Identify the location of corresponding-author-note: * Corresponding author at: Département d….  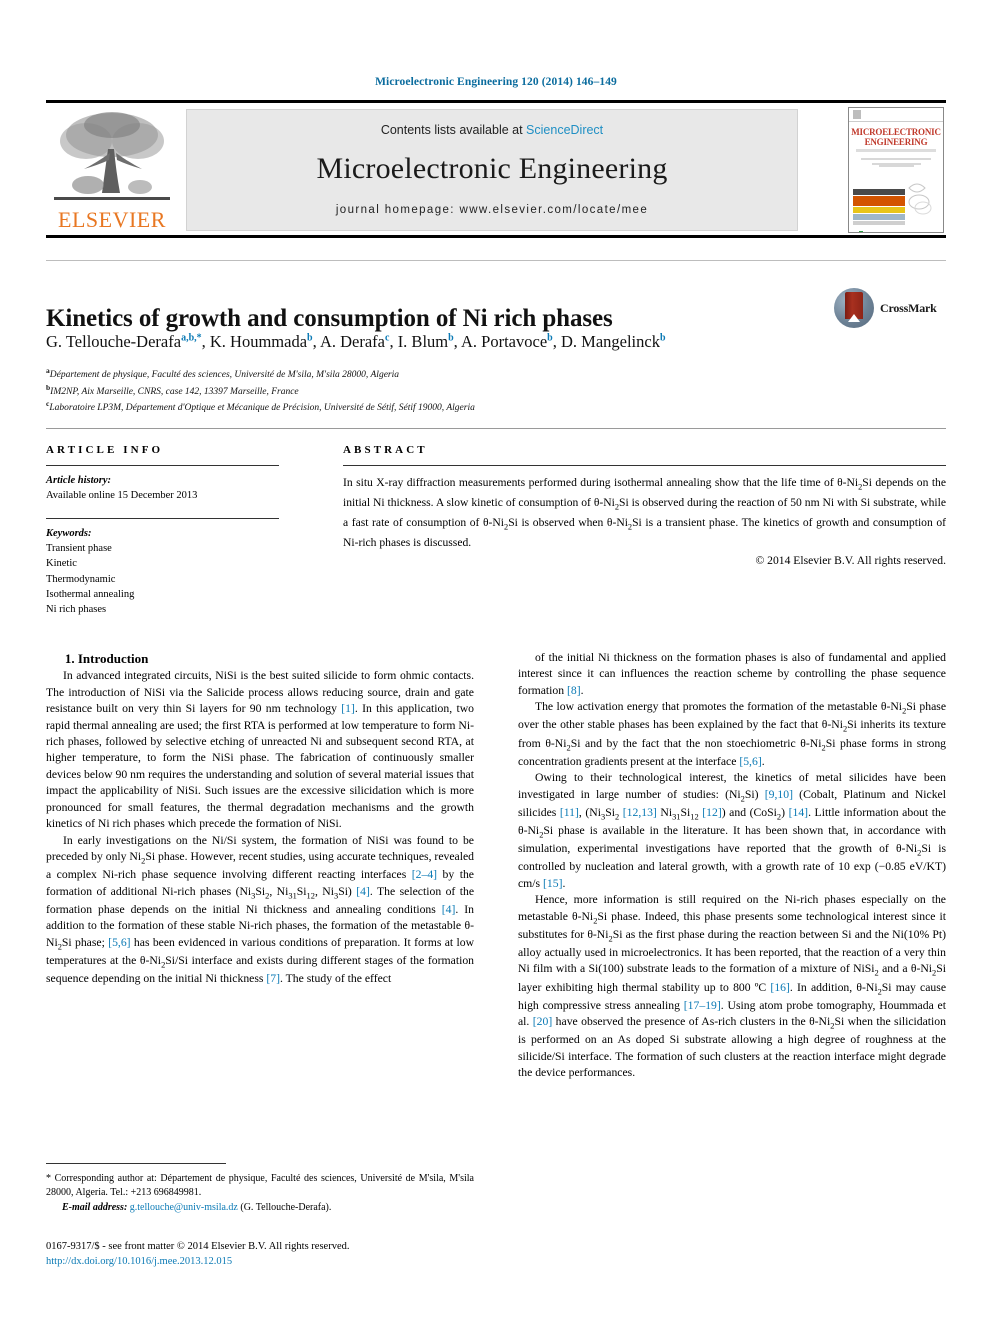
(260, 1186).